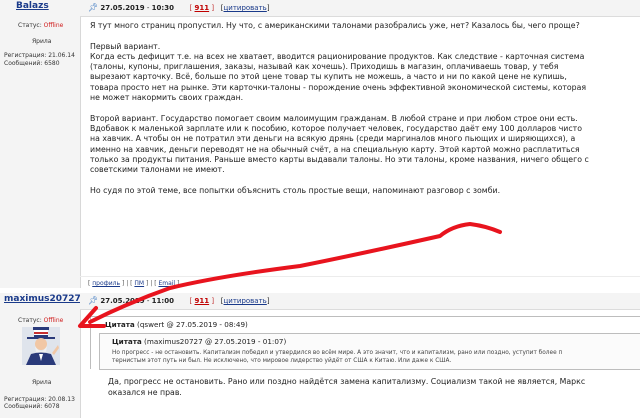 Image resolution: width=640 pixels, height=418 pixels. I want to click on post-footer-links: [ профиль ] | [ ПМ ] | [ Email ], so click(134, 283).